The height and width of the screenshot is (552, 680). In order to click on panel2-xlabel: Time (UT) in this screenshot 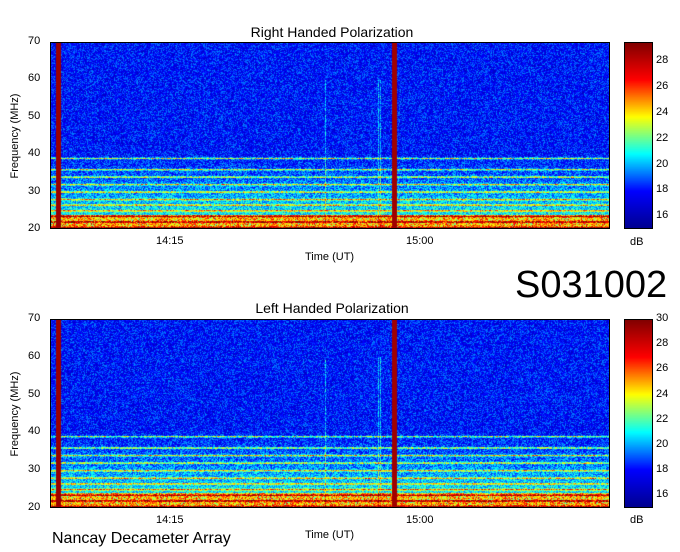, I will do `click(330, 535)`.